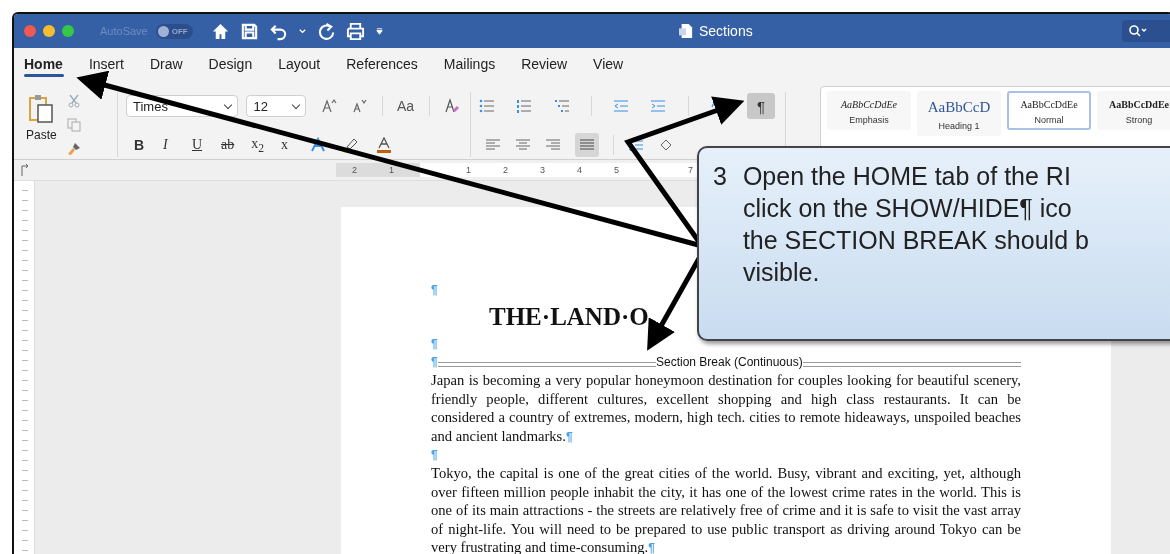 The width and height of the screenshot is (1170, 554). I want to click on ribbon-tab: Review, so click(544, 64).